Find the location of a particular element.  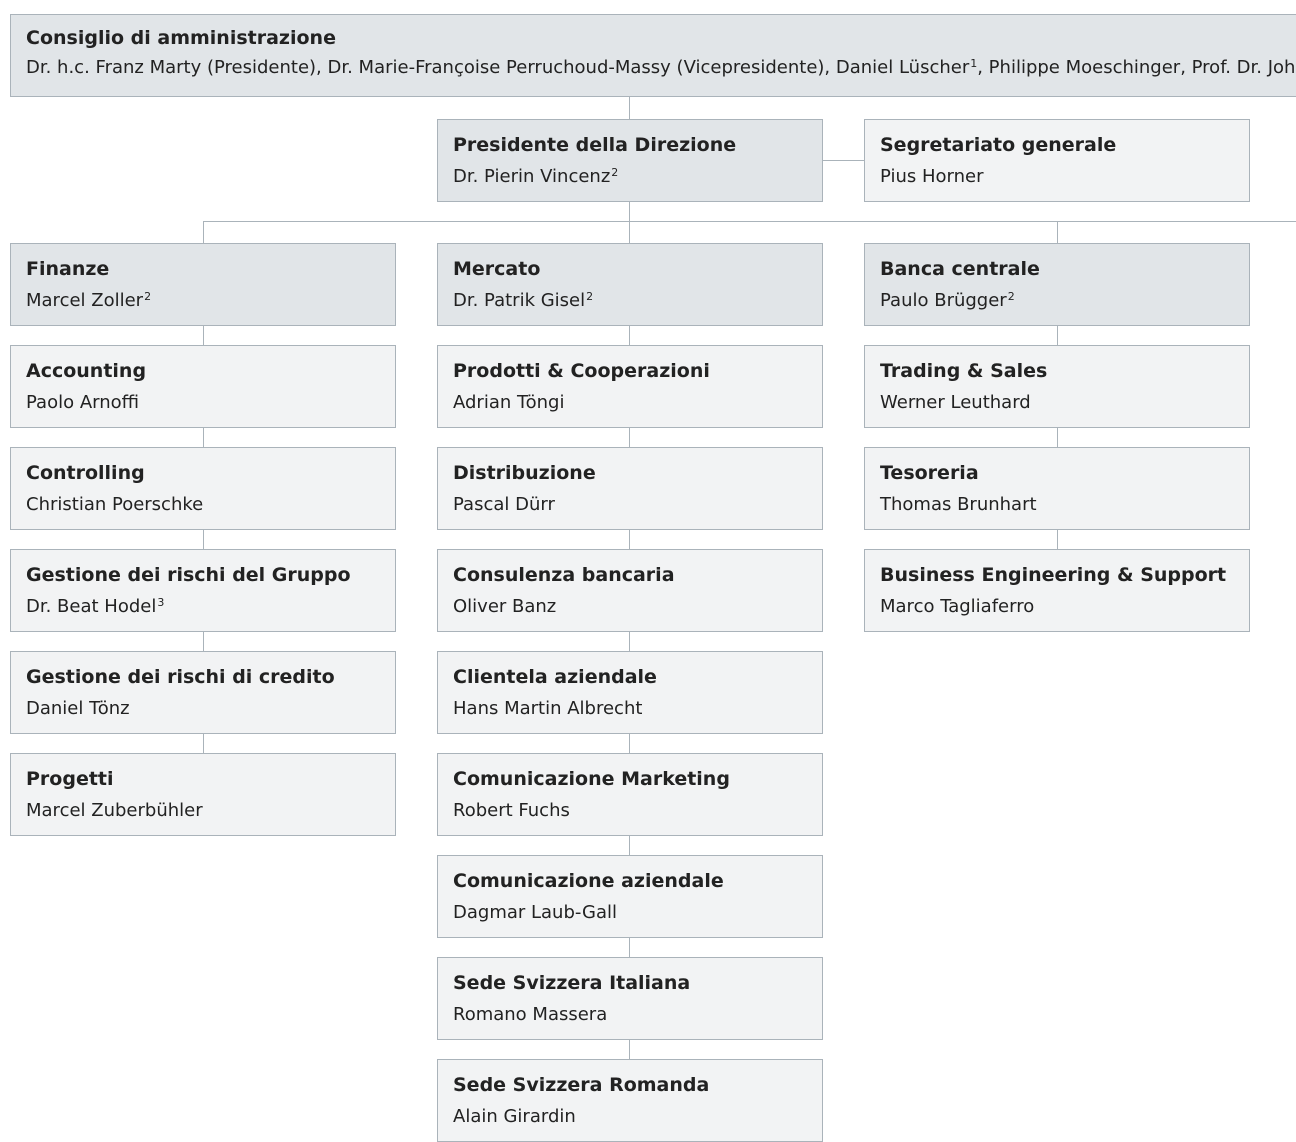

connector-president-secretariat is located at coordinates (843, 160).